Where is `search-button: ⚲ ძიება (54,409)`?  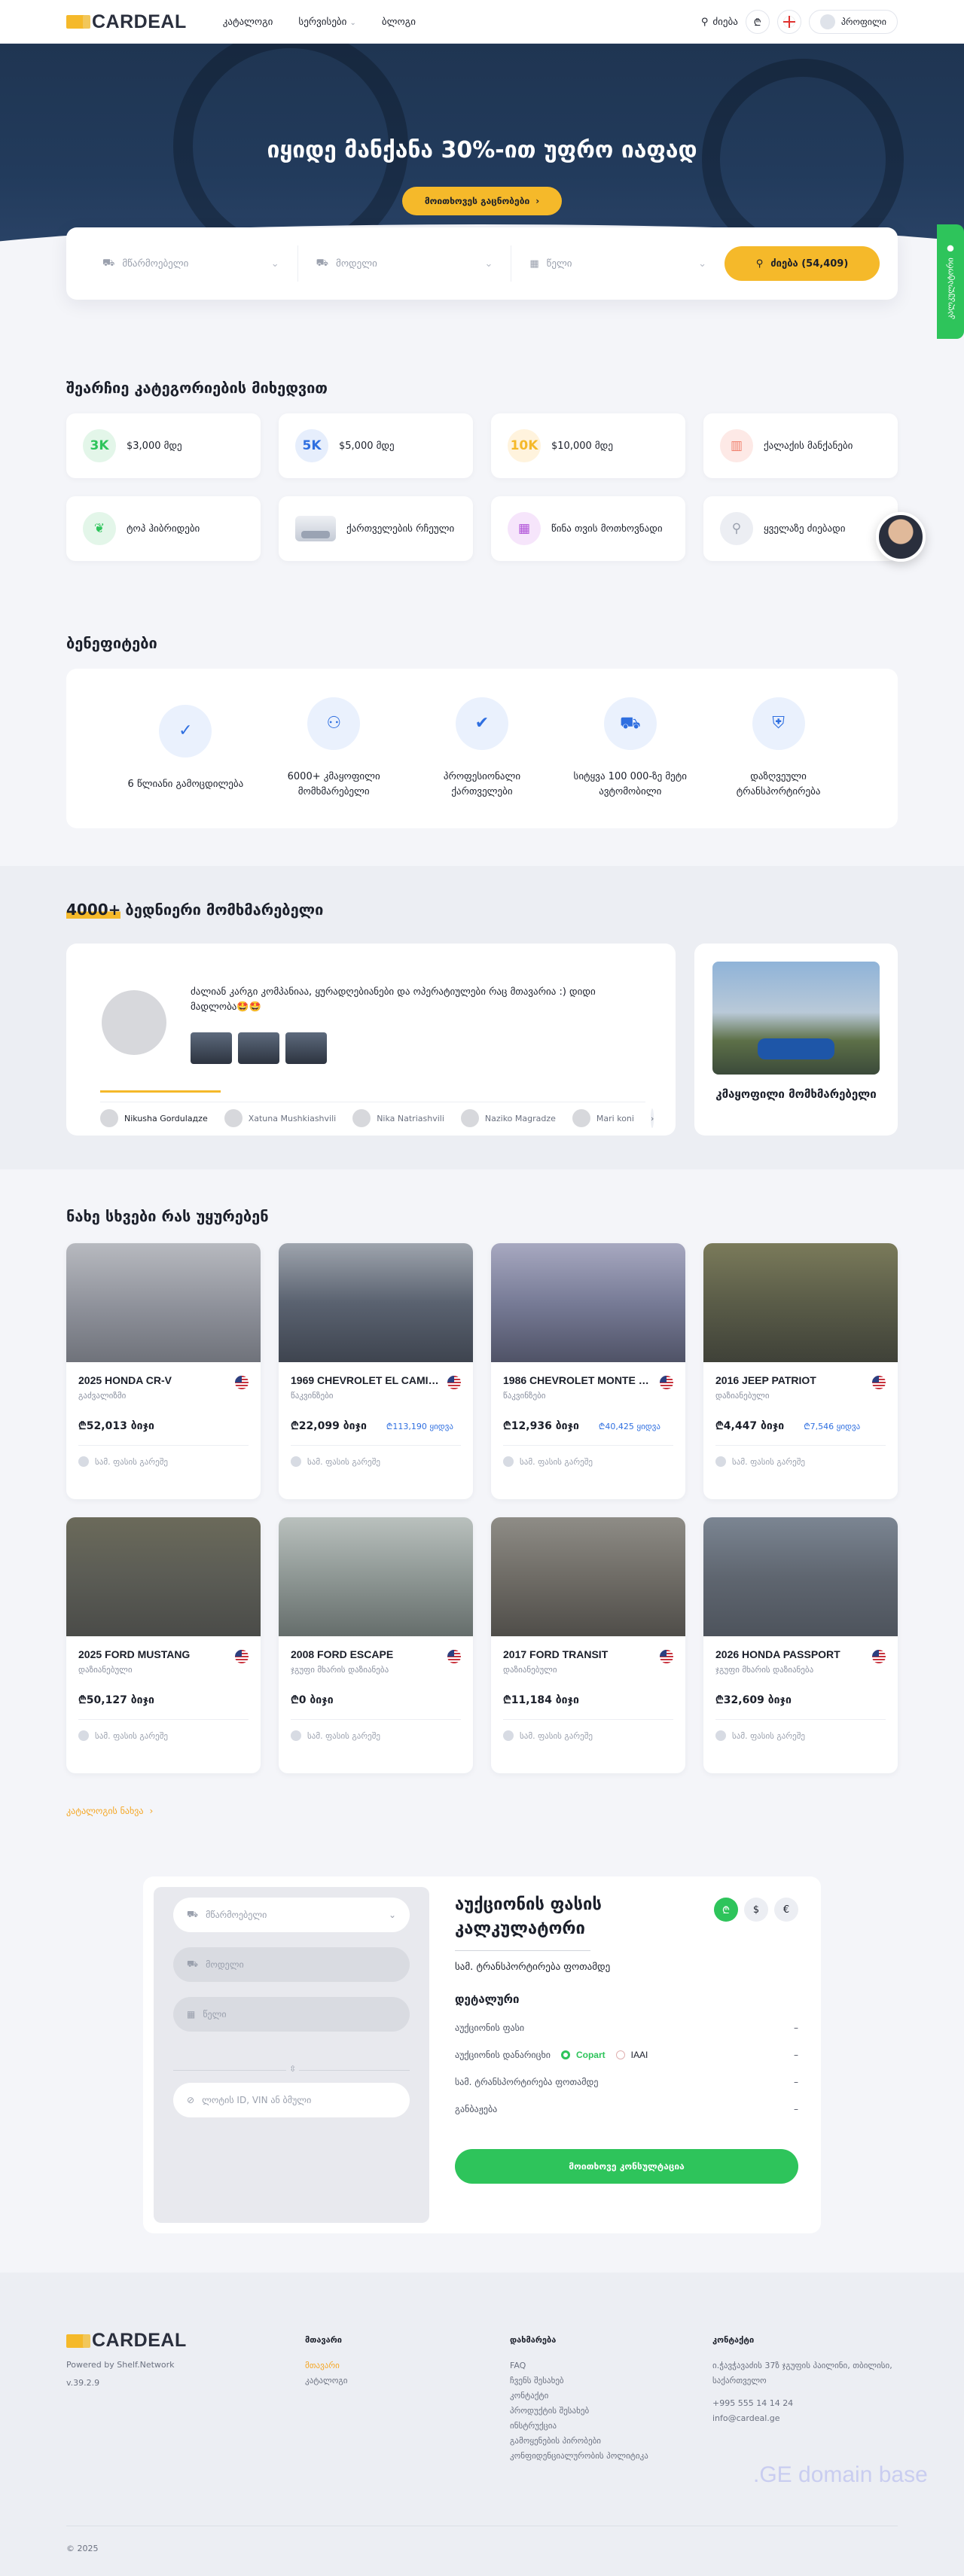 search-button: ⚲ ძიება (54,409) is located at coordinates (802, 263).